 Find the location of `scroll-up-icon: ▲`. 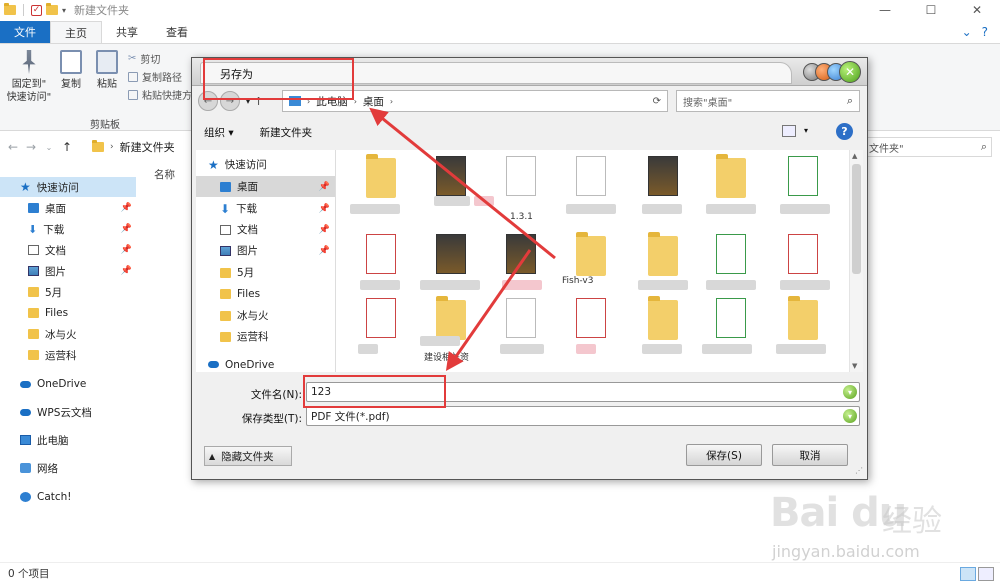

scroll-up-icon: ▲ is located at coordinates (854, 156).